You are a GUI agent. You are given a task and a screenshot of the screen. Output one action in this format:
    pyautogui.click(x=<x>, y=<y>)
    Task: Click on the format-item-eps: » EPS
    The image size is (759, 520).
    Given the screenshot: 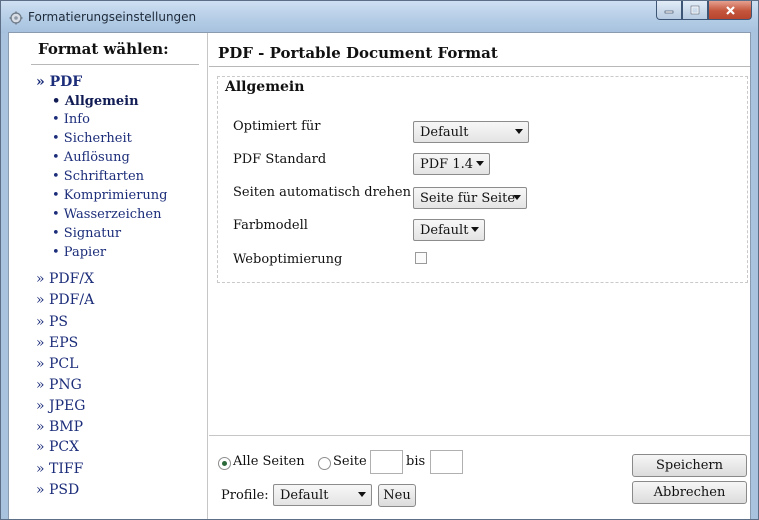 What is the action you would take?
    pyautogui.click(x=57, y=343)
    